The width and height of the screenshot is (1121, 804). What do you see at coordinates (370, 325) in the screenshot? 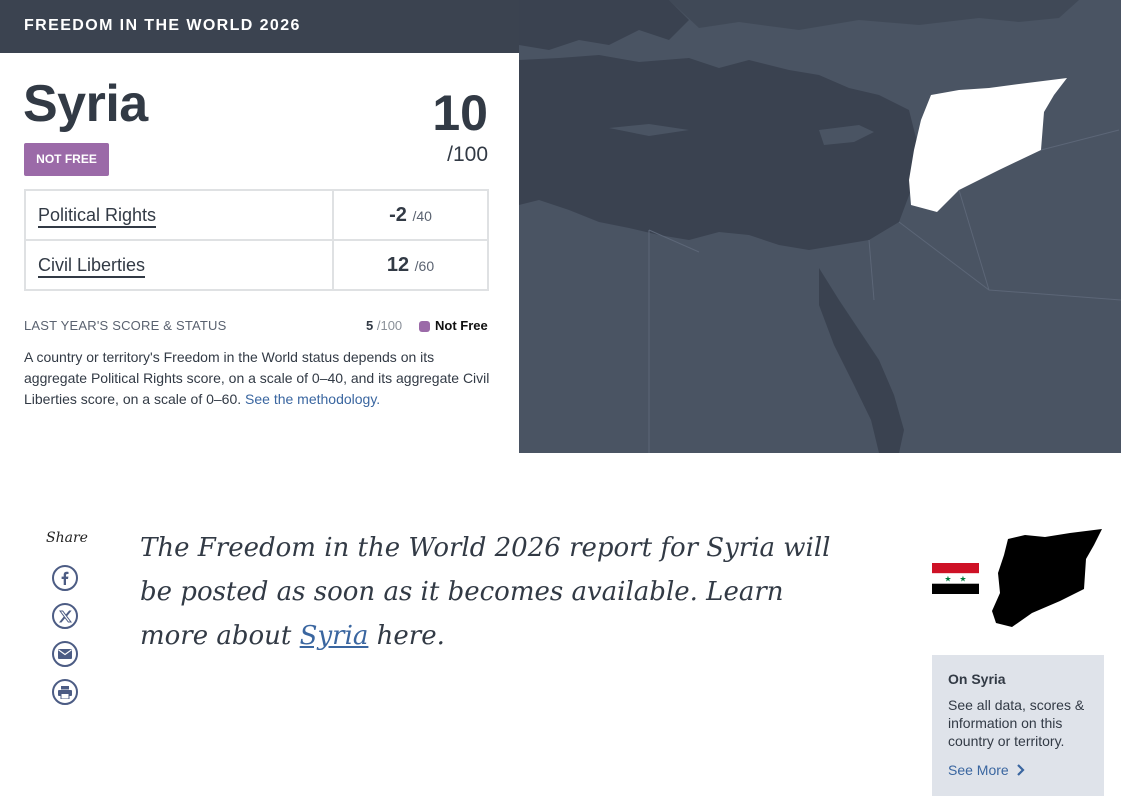
I see `last-year-score-value: 5` at bounding box center [370, 325].